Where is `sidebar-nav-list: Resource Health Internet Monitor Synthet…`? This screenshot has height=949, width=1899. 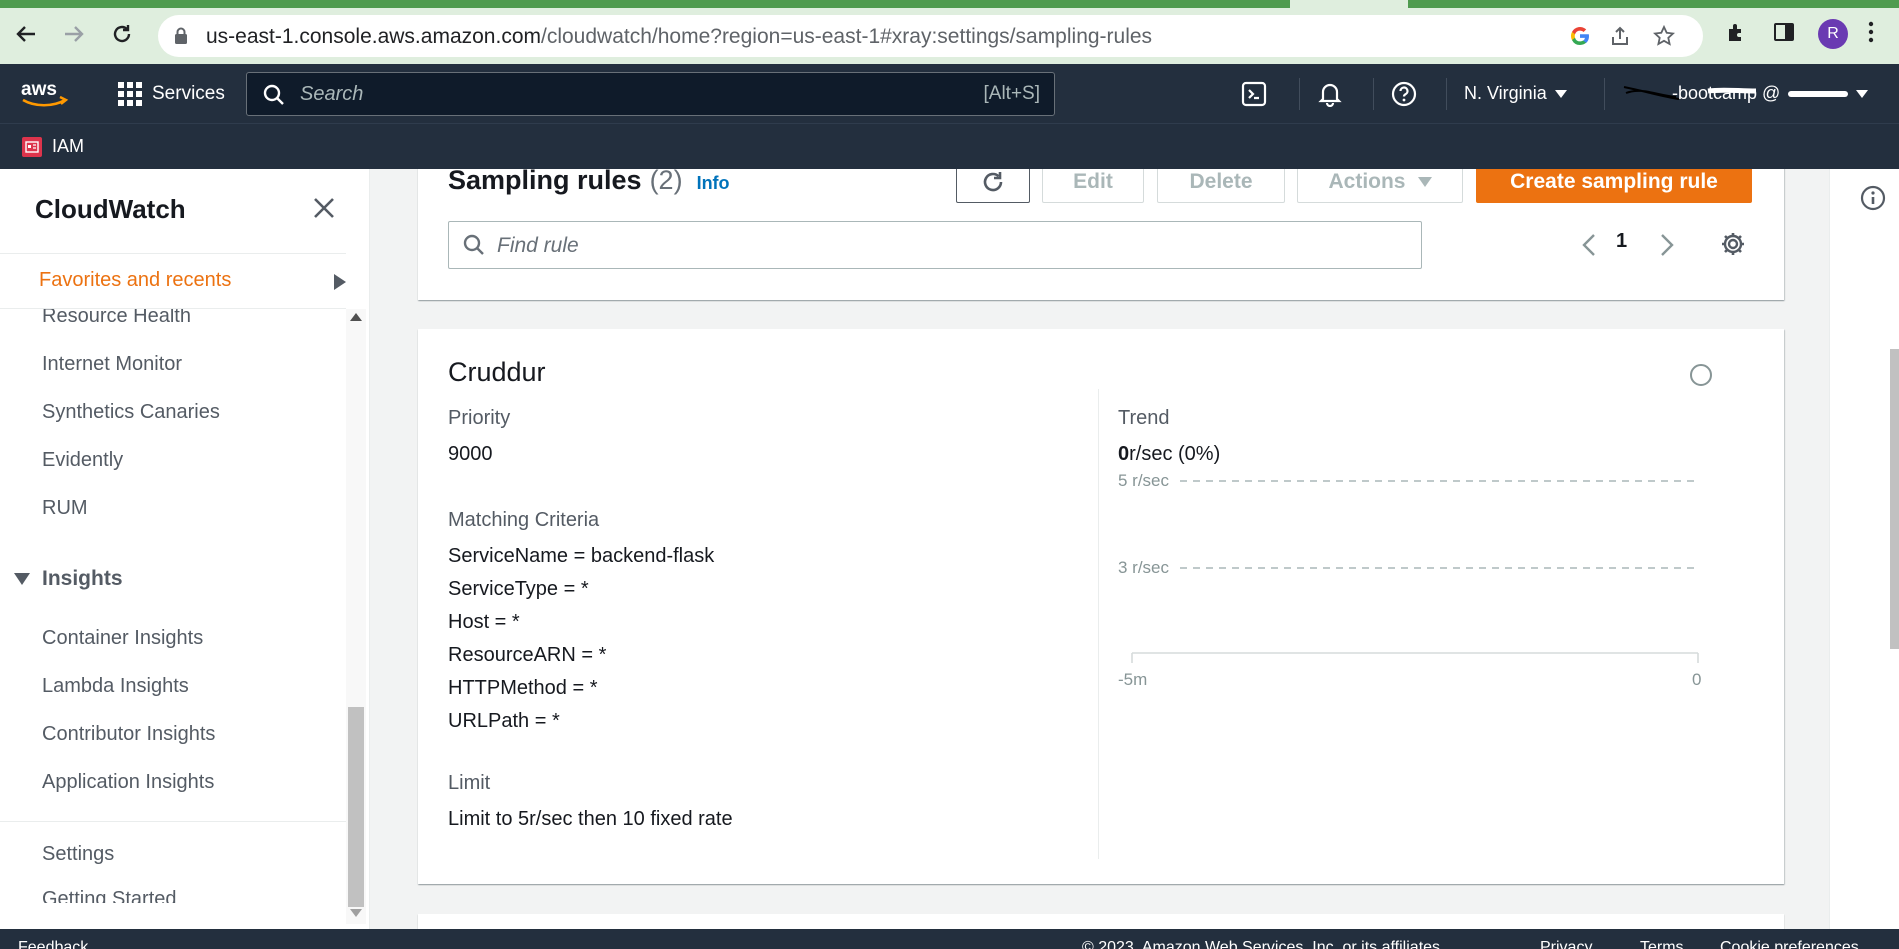
sidebar-nav-list: Resource Health Internet Monitor Synthet… is located at coordinates (173, 606).